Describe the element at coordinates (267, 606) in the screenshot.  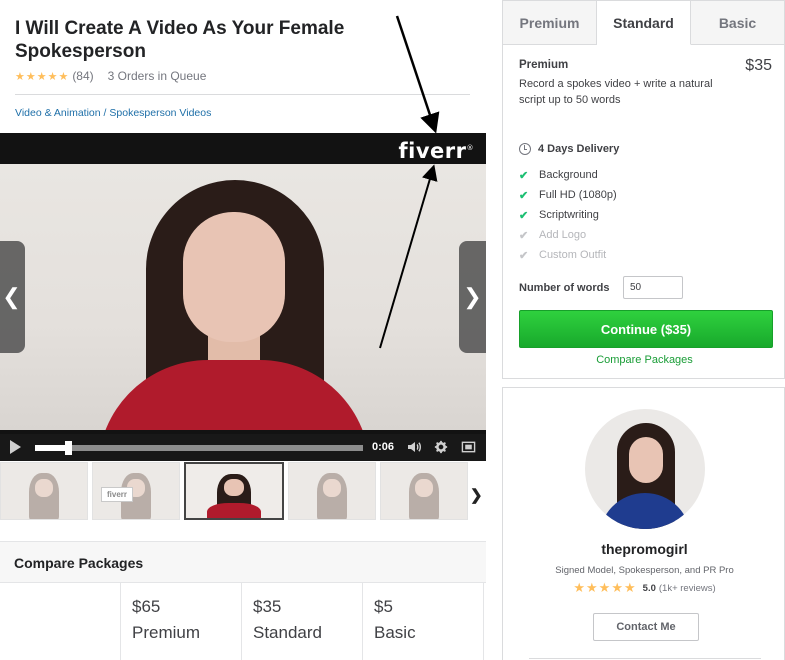
I see `compare-price: $35` at that location.